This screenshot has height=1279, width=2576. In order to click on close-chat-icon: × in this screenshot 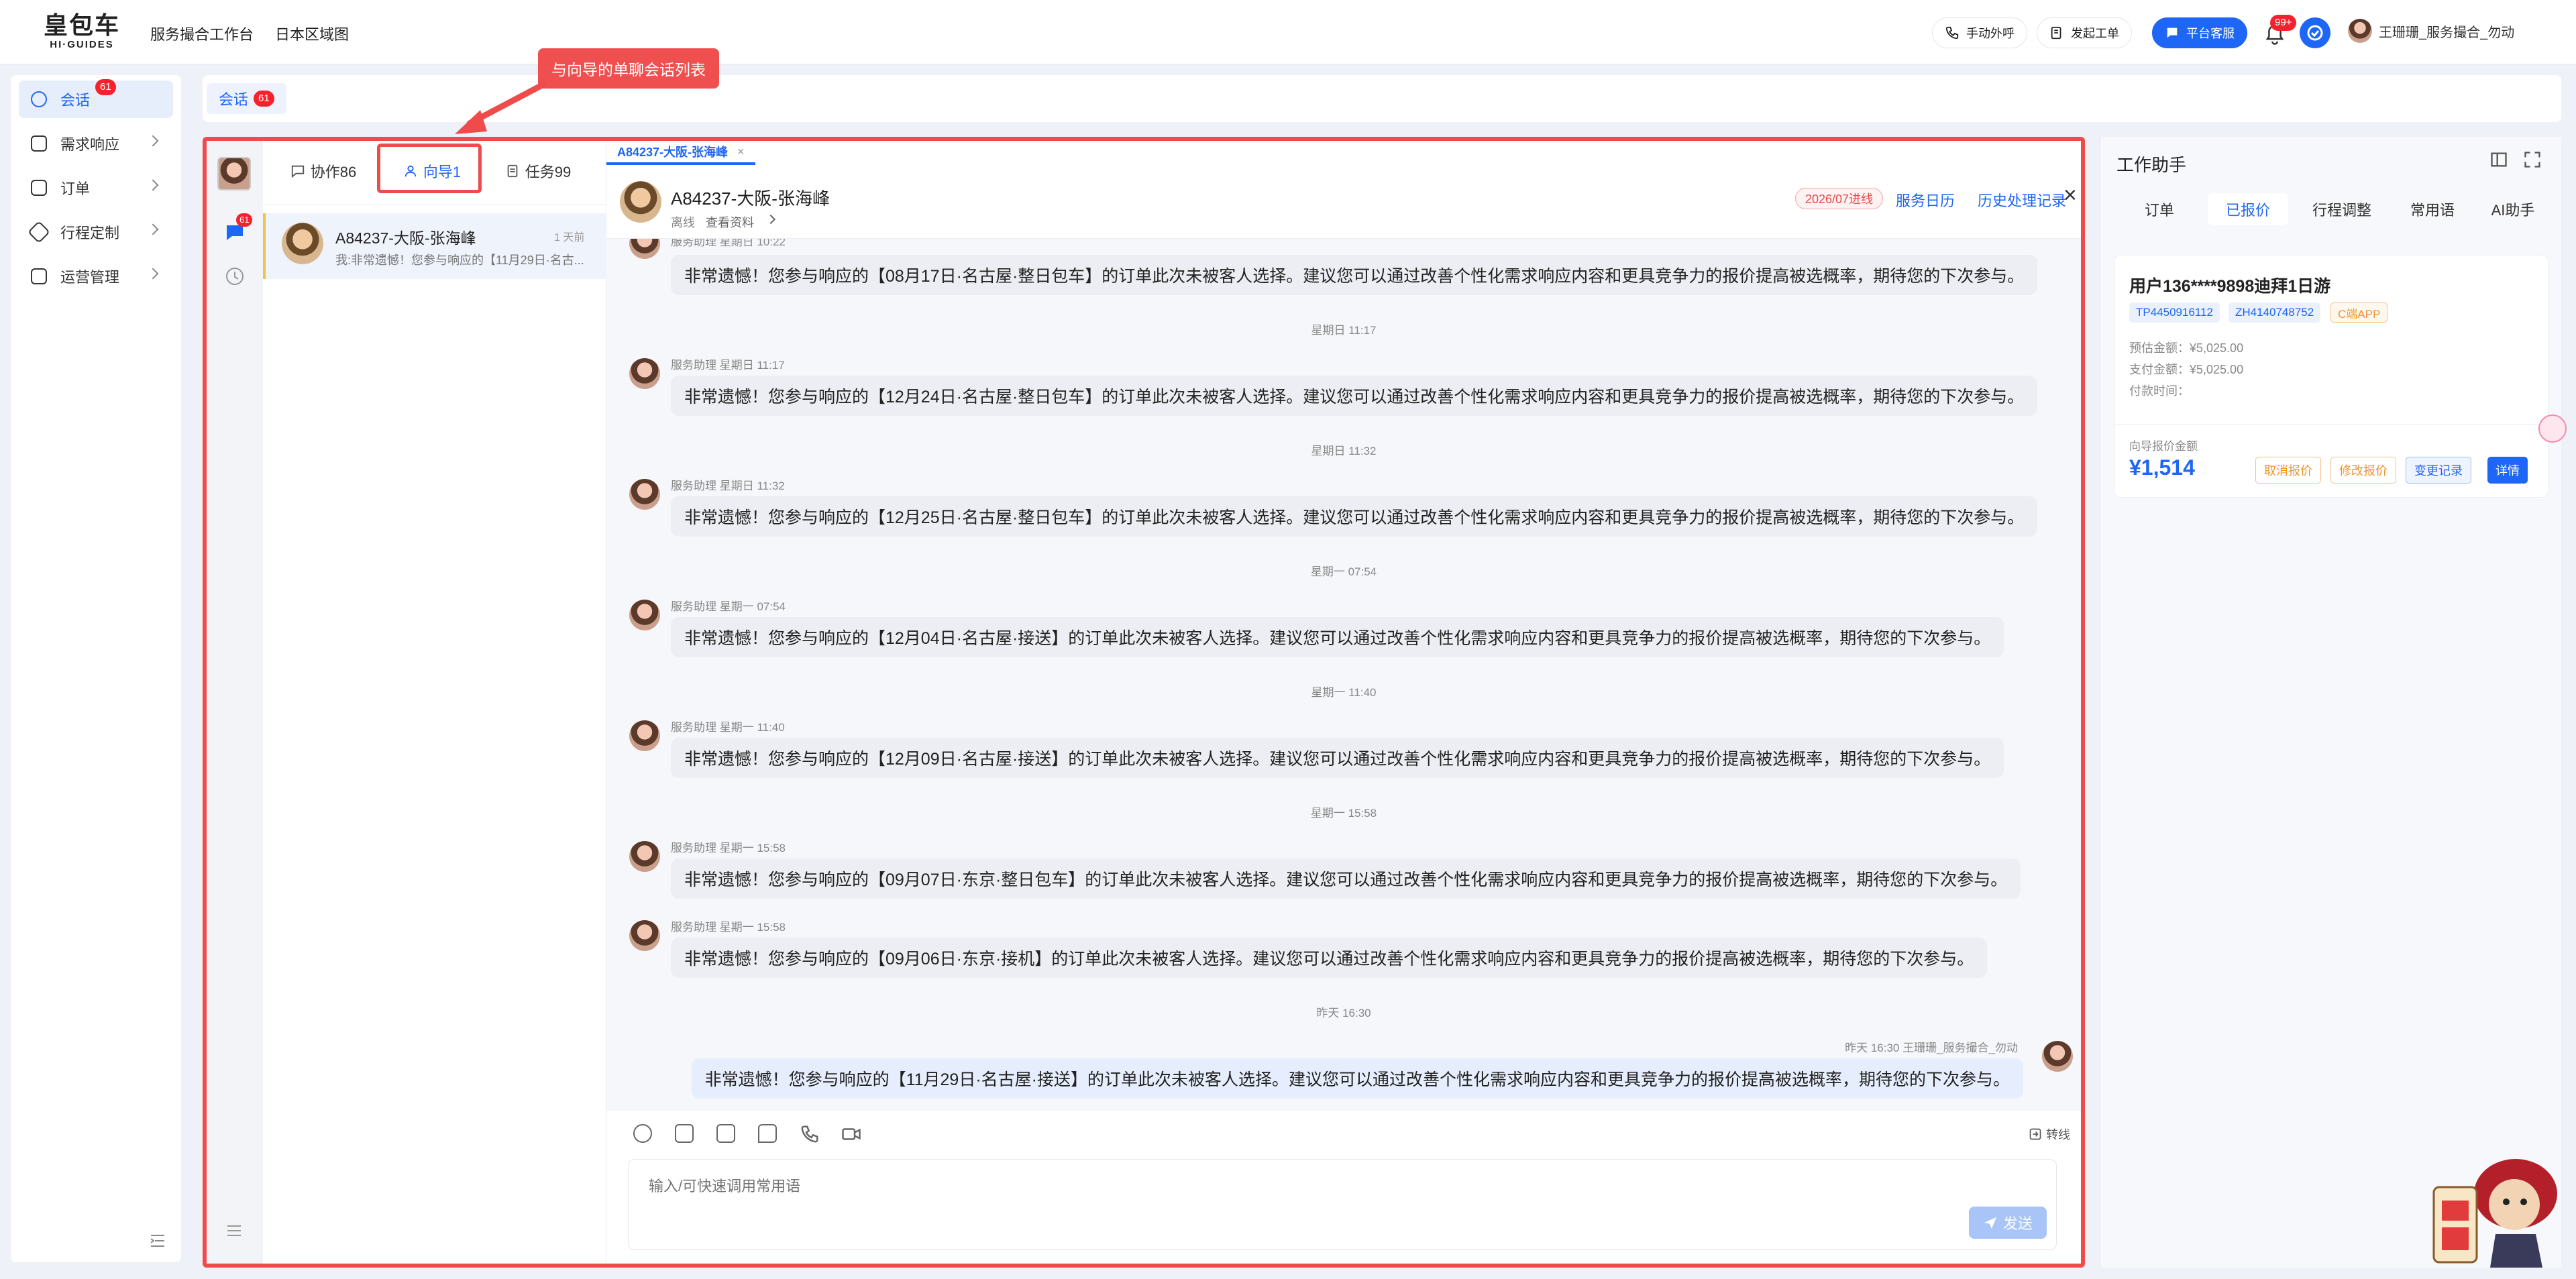, I will do `click(2070, 195)`.